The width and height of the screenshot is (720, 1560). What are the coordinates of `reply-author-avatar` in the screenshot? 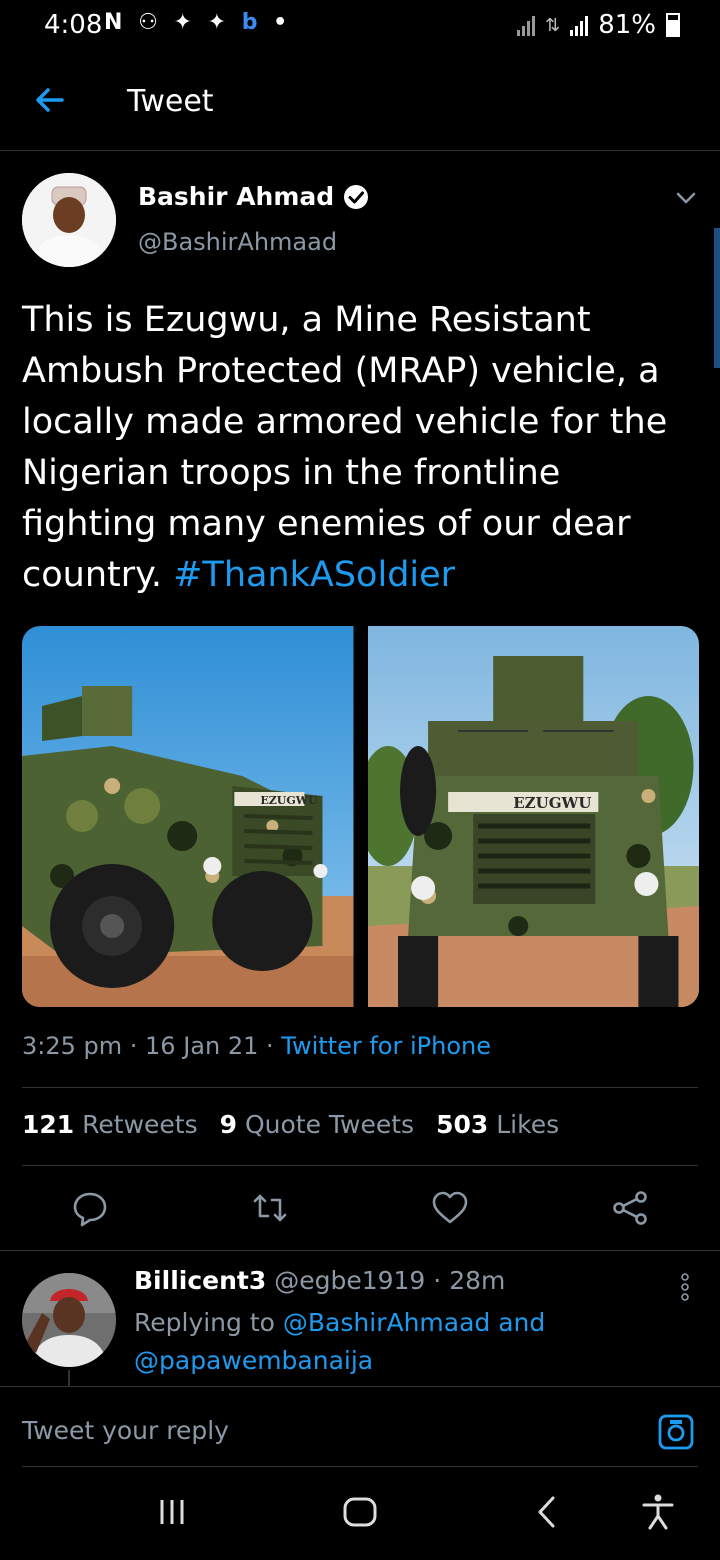 It's located at (69, 1320).